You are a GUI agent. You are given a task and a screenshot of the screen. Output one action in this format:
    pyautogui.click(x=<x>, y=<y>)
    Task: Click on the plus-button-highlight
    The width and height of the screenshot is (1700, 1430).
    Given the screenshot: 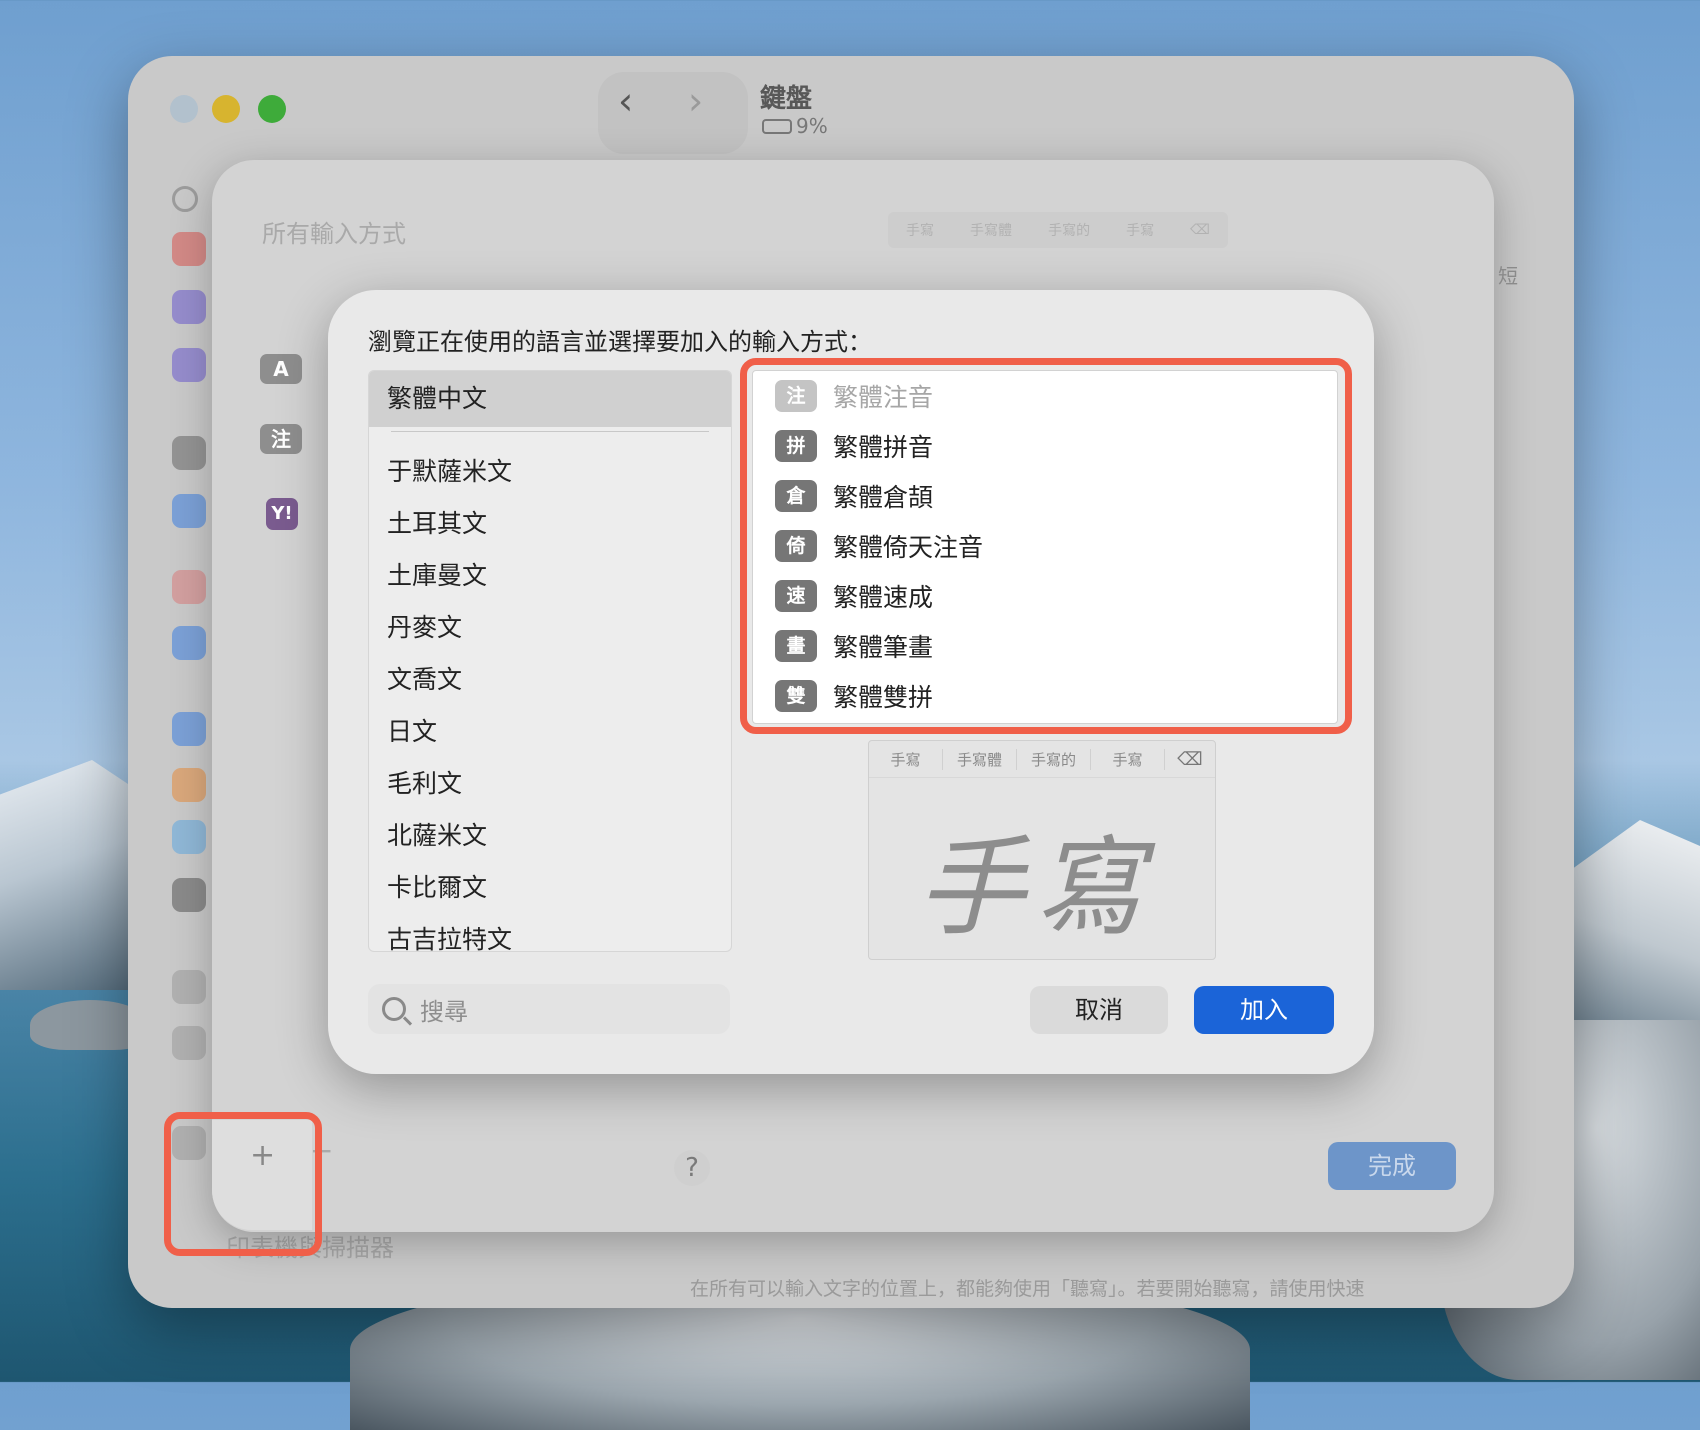 What is the action you would take?
    pyautogui.click(x=243, y=1184)
    